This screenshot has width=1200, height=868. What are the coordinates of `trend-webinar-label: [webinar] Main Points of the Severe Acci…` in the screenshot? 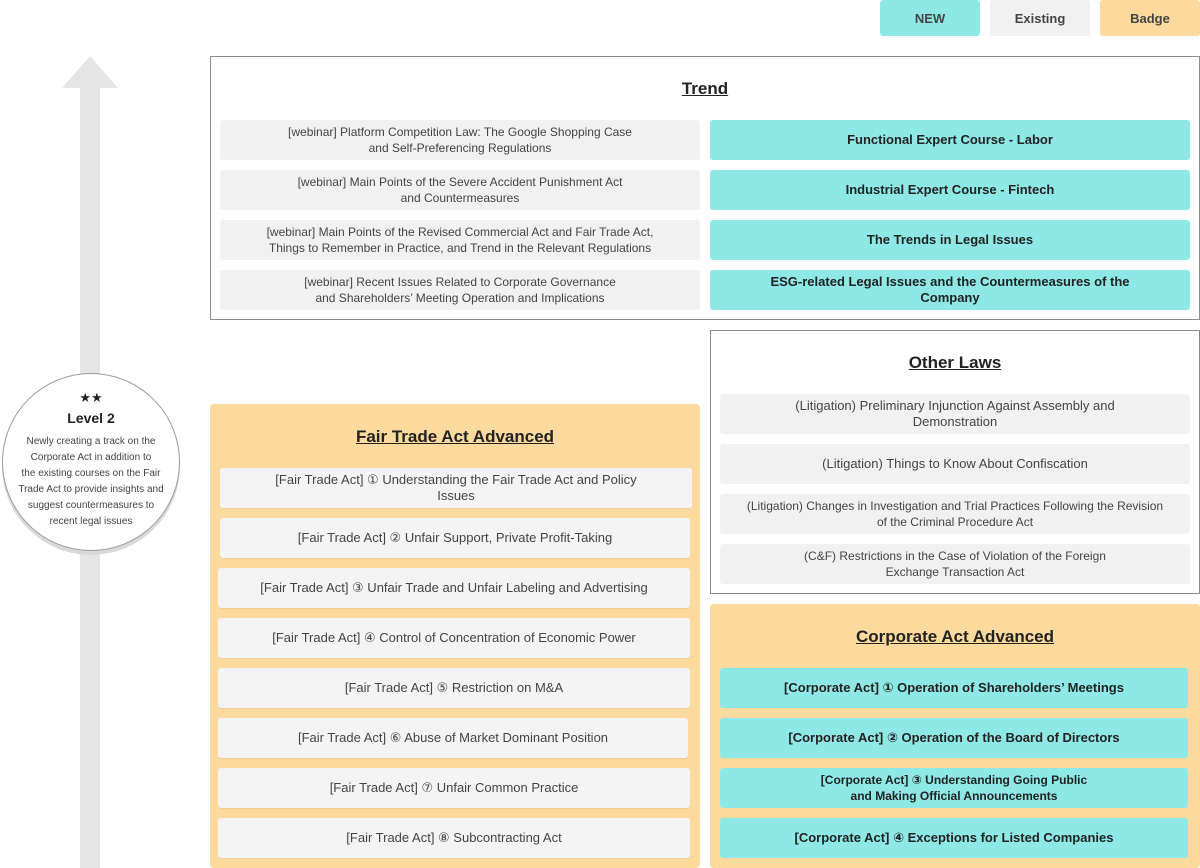 It's located at (460, 190).